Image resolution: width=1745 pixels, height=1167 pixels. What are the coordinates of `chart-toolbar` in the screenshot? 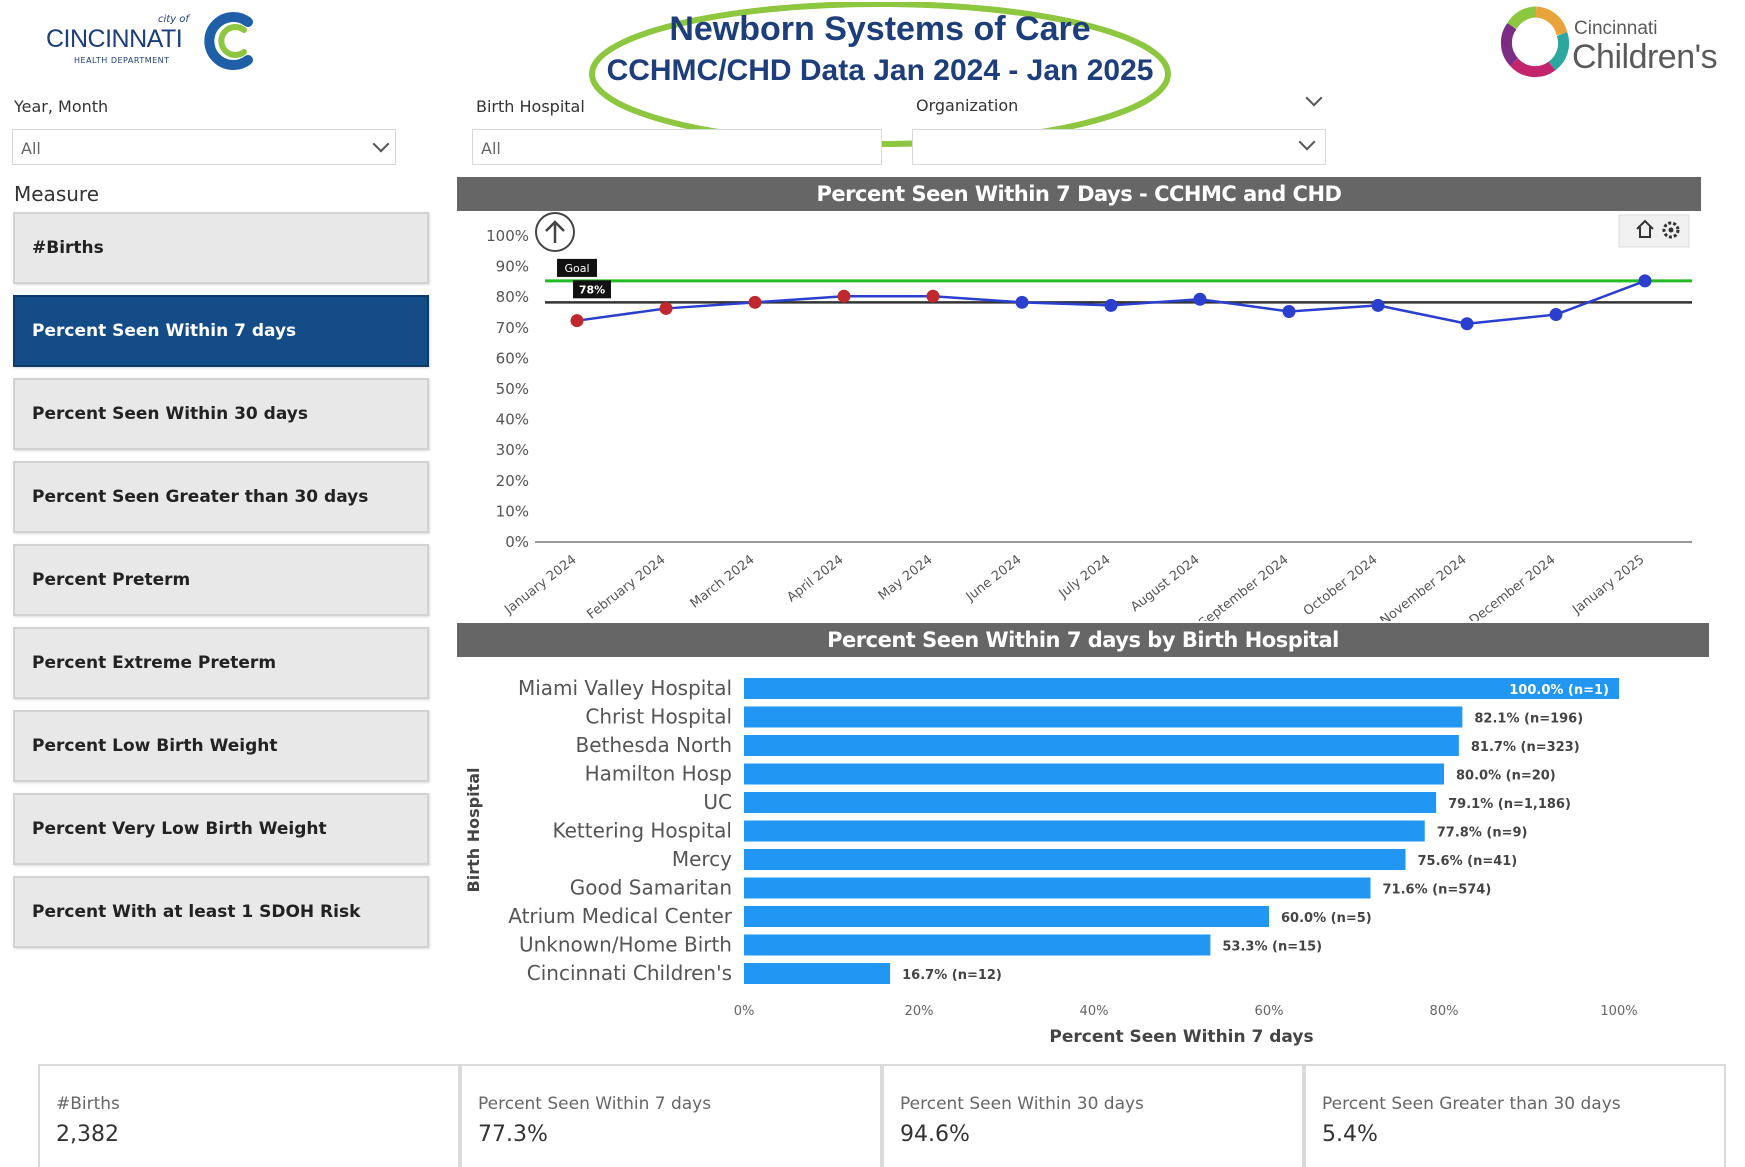 It's located at (1654, 231).